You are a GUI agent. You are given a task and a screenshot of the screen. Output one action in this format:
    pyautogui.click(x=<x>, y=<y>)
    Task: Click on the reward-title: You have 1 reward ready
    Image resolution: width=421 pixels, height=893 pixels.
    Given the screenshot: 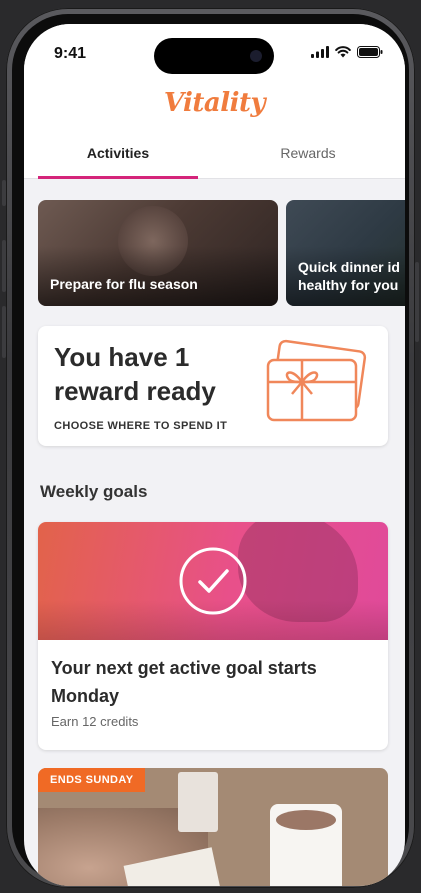 What is the action you would take?
    pyautogui.click(x=135, y=374)
    